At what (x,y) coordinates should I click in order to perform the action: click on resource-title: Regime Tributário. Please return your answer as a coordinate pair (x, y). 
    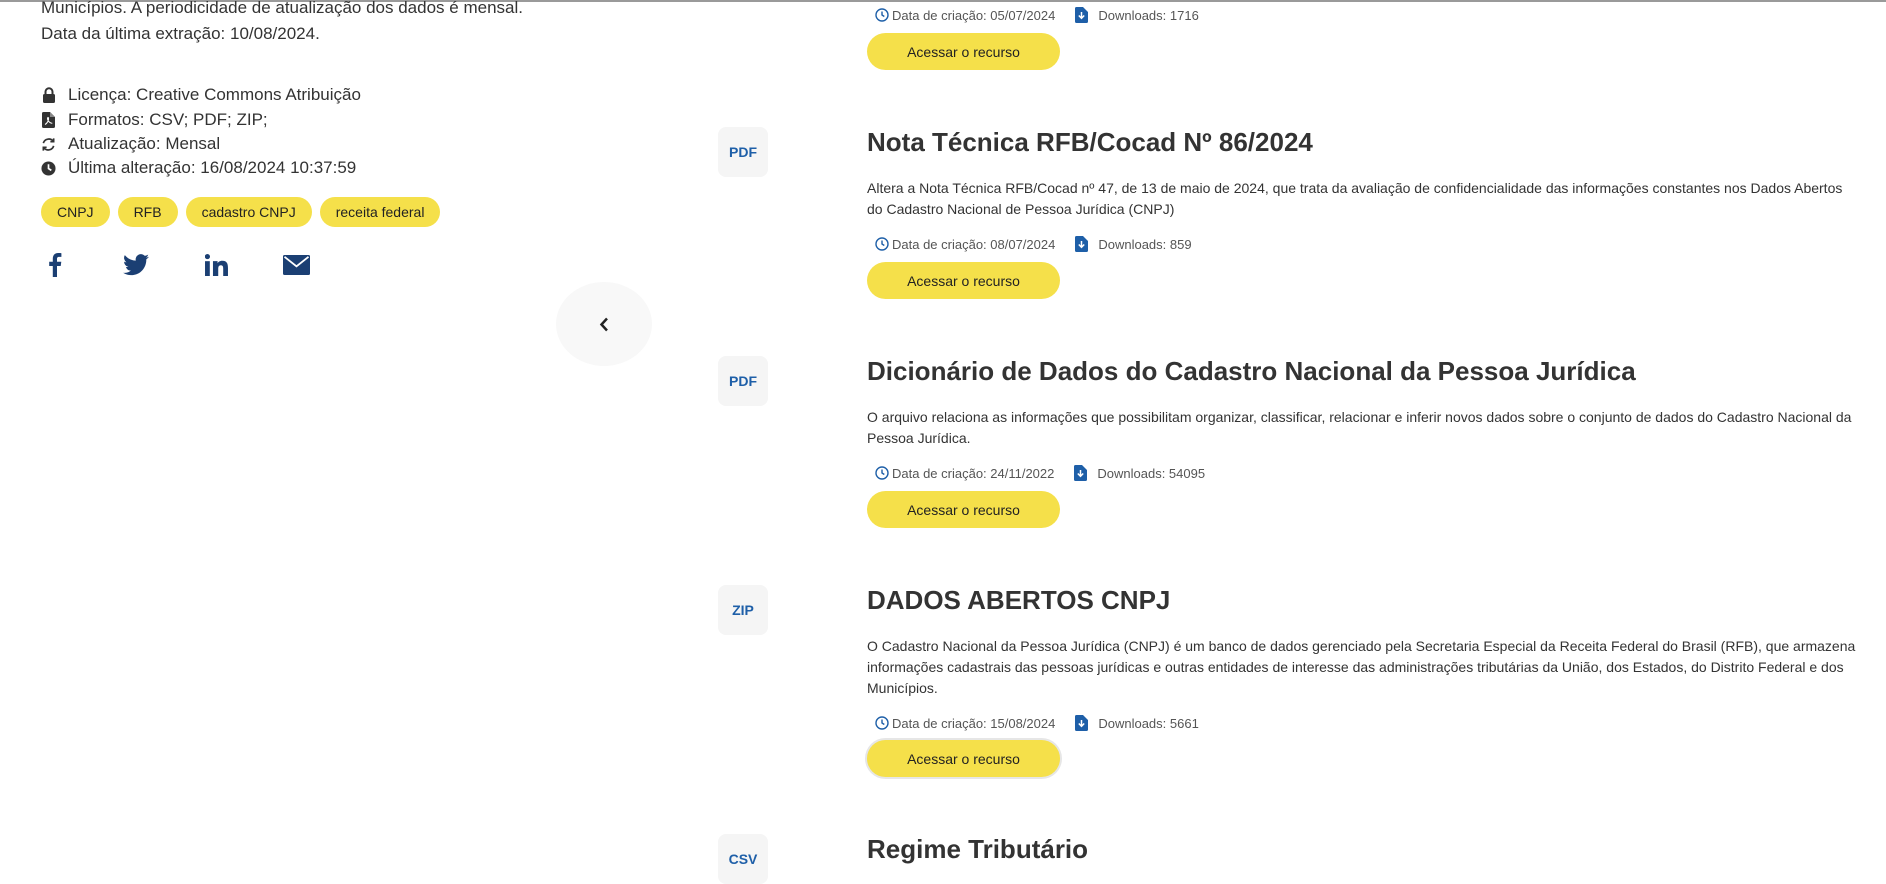
    Looking at the image, I should click on (977, 849).